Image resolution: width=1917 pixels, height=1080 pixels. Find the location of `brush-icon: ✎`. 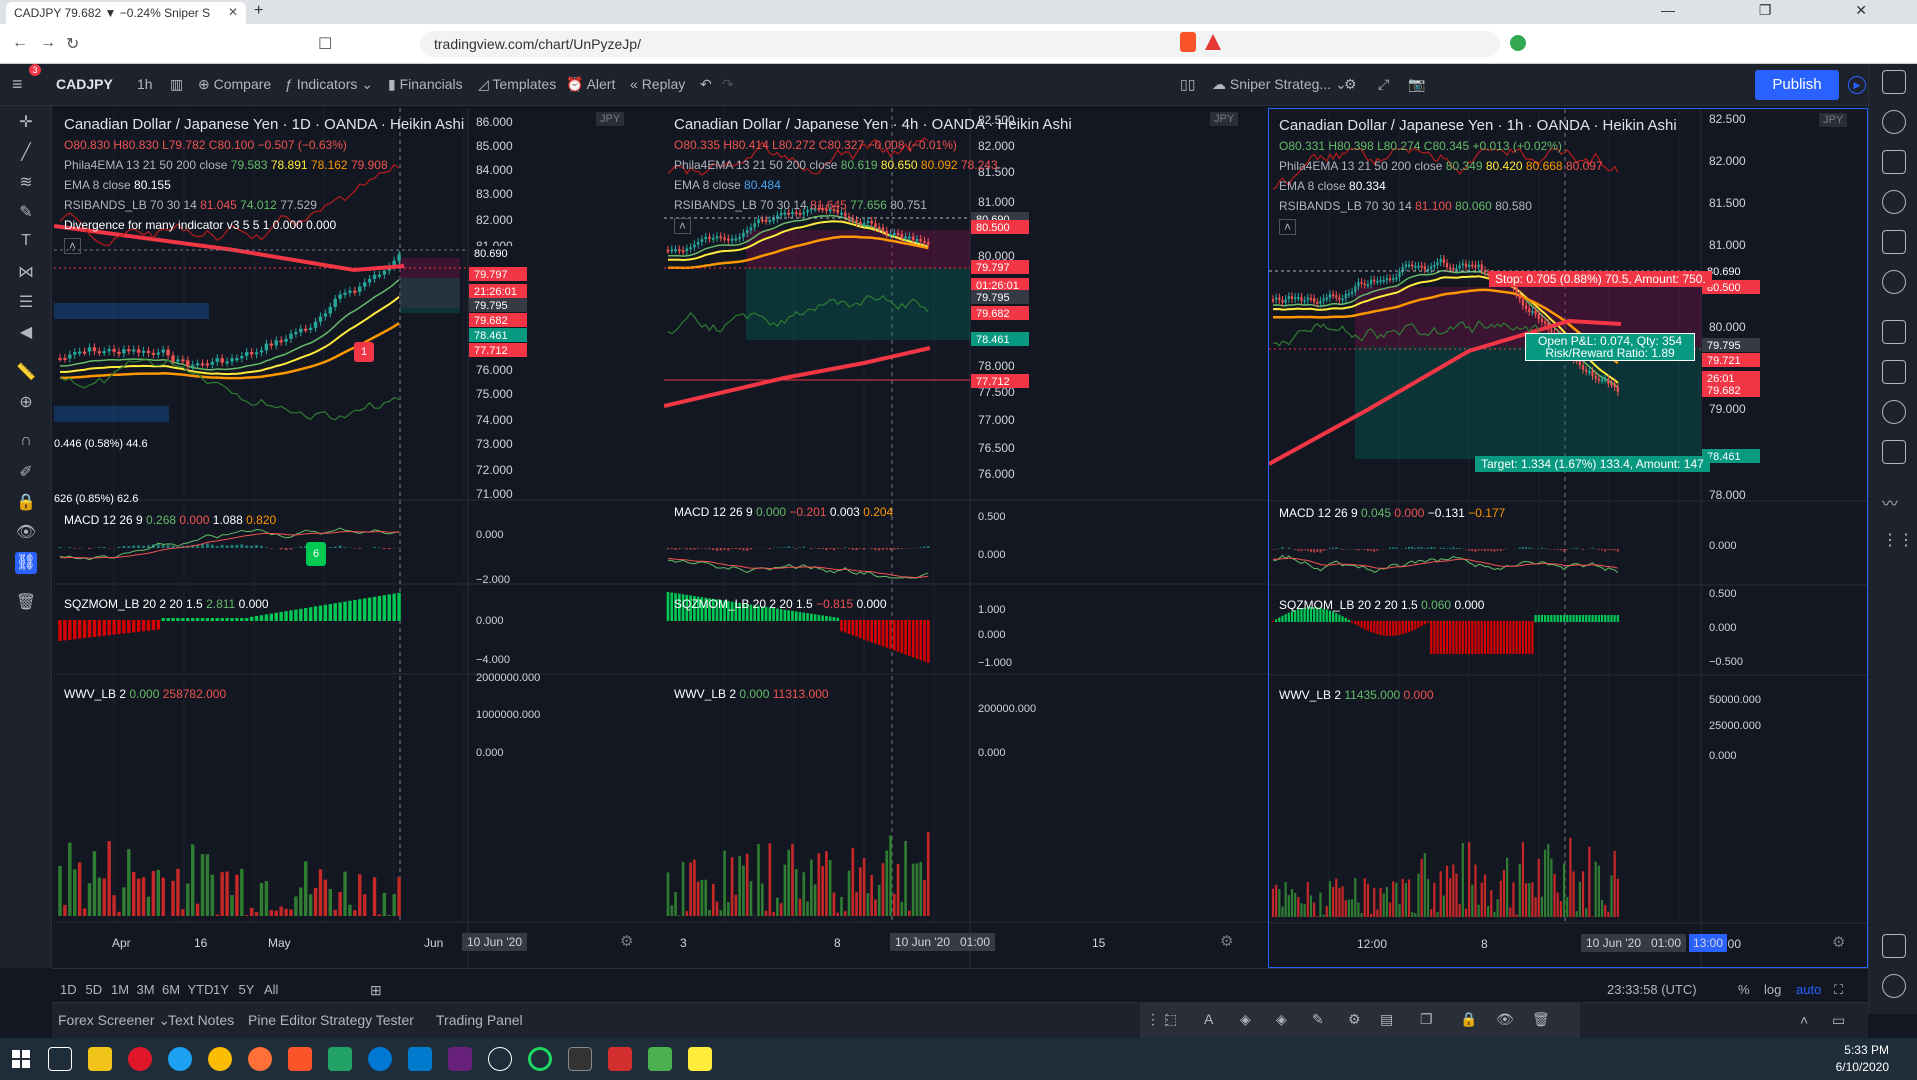

brush-icon: ✎ is located at coordinates (26, 213).